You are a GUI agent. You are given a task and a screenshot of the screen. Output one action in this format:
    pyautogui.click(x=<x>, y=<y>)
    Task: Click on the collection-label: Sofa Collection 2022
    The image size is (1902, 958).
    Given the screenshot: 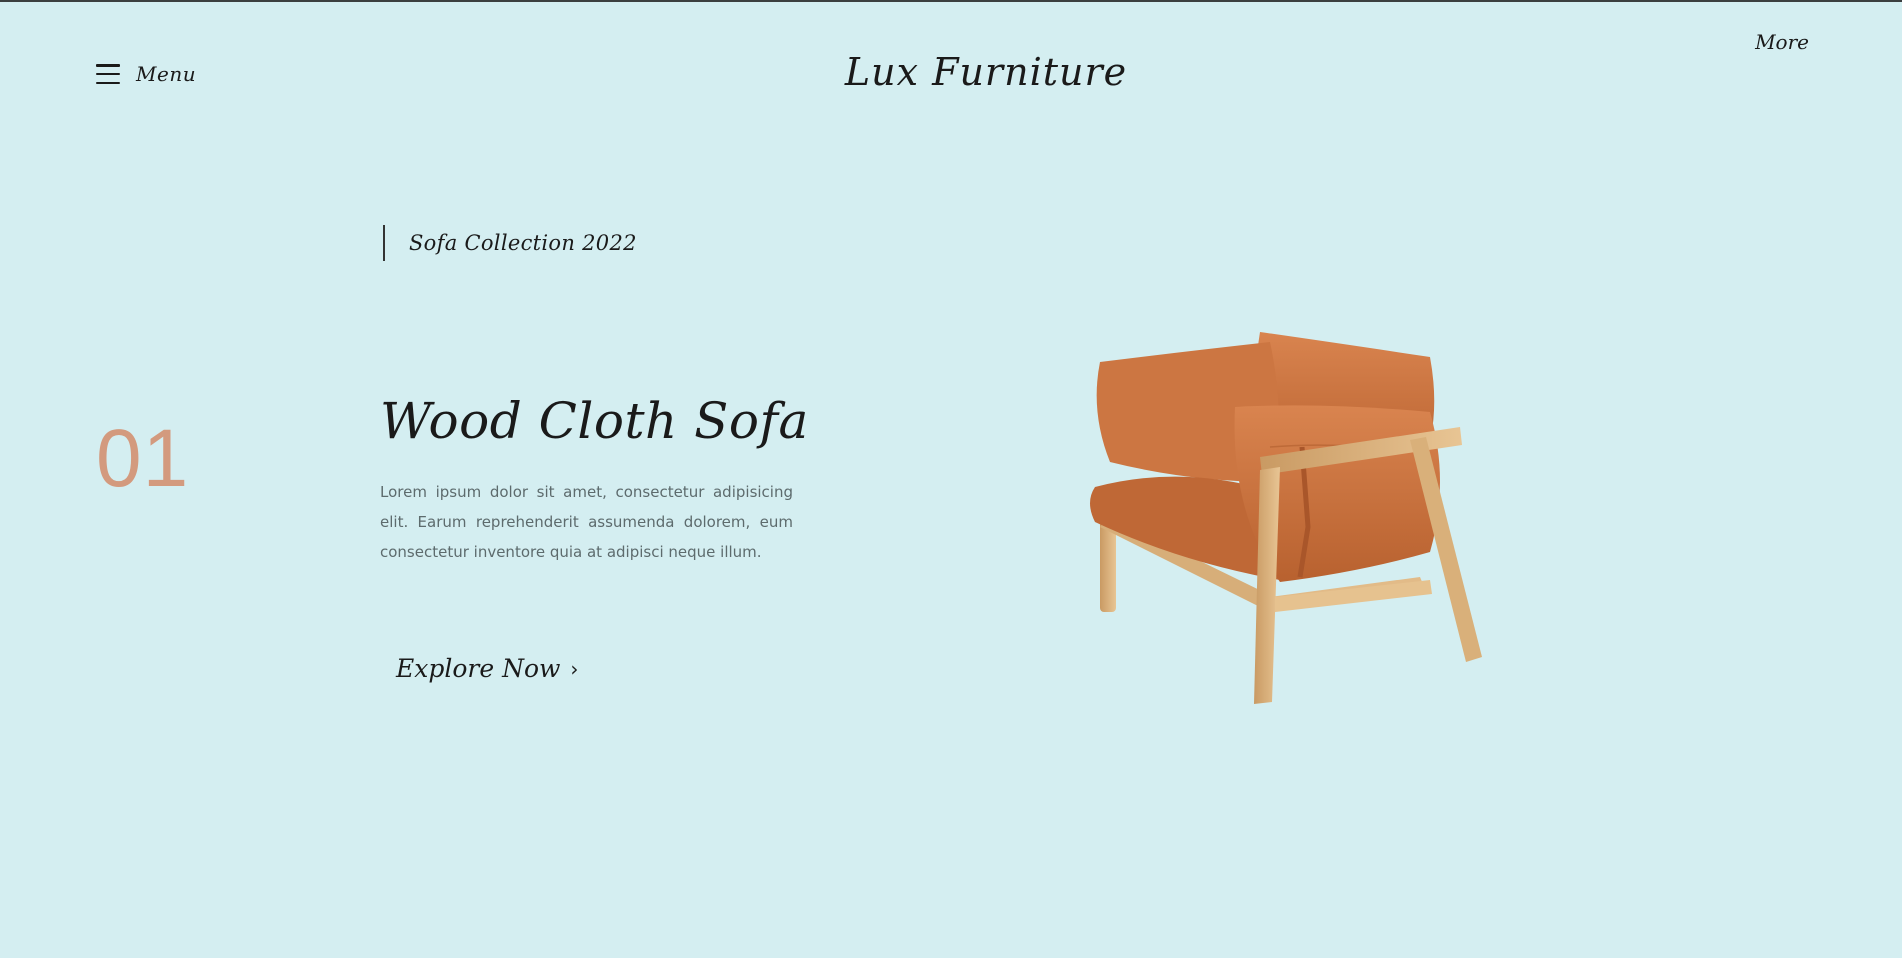 What is the action you would take?
    pyautogui.click(x=523, y=243)
    